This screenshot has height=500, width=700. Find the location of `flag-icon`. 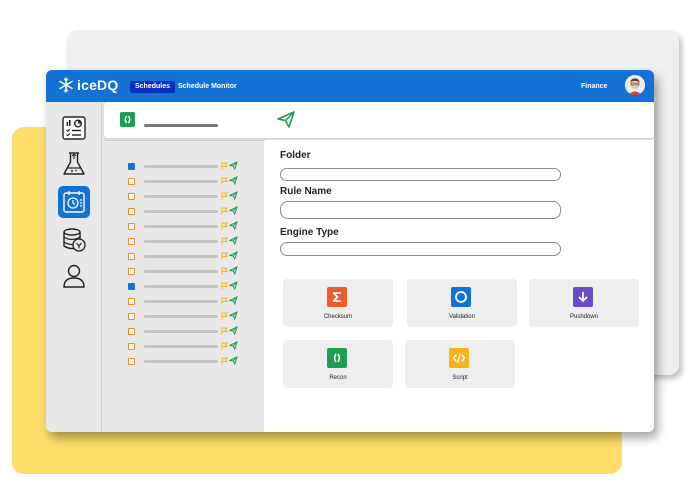

flag-icon is located at coordinates (225, 361).